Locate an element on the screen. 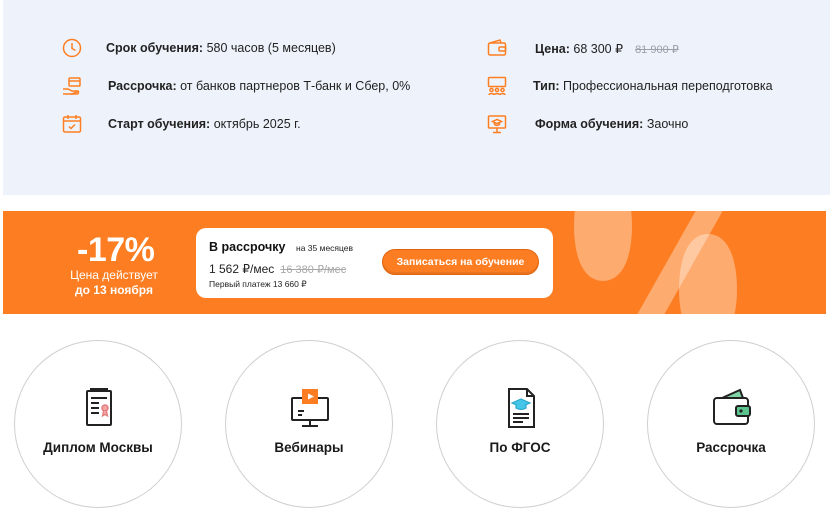 The height and width of the screenshot is (521, 832). info-price-label: Цена: is located at coordinates (552, 48).